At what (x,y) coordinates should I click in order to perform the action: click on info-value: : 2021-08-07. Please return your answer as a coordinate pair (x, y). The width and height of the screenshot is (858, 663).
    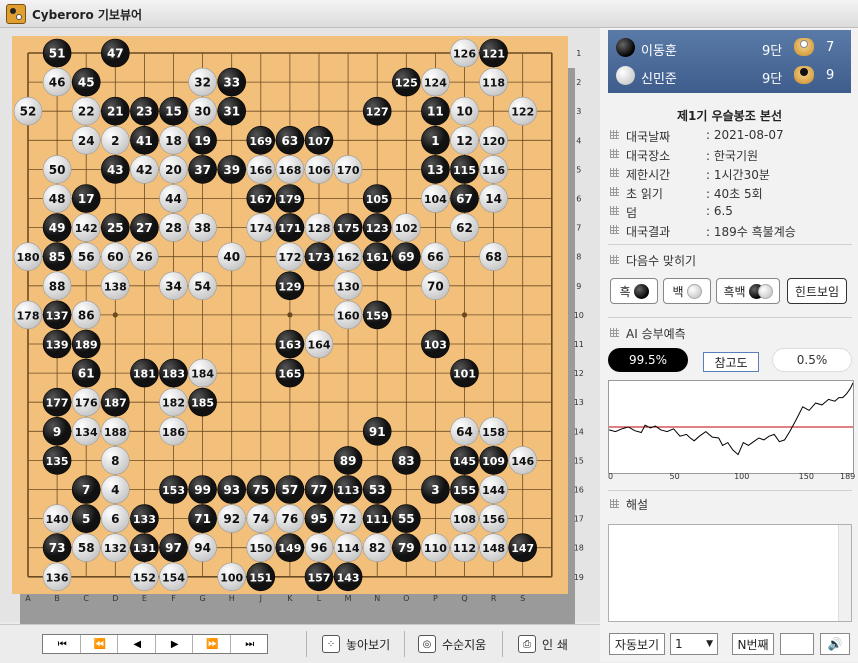
    Looking at the image, I should click on (745, 135).